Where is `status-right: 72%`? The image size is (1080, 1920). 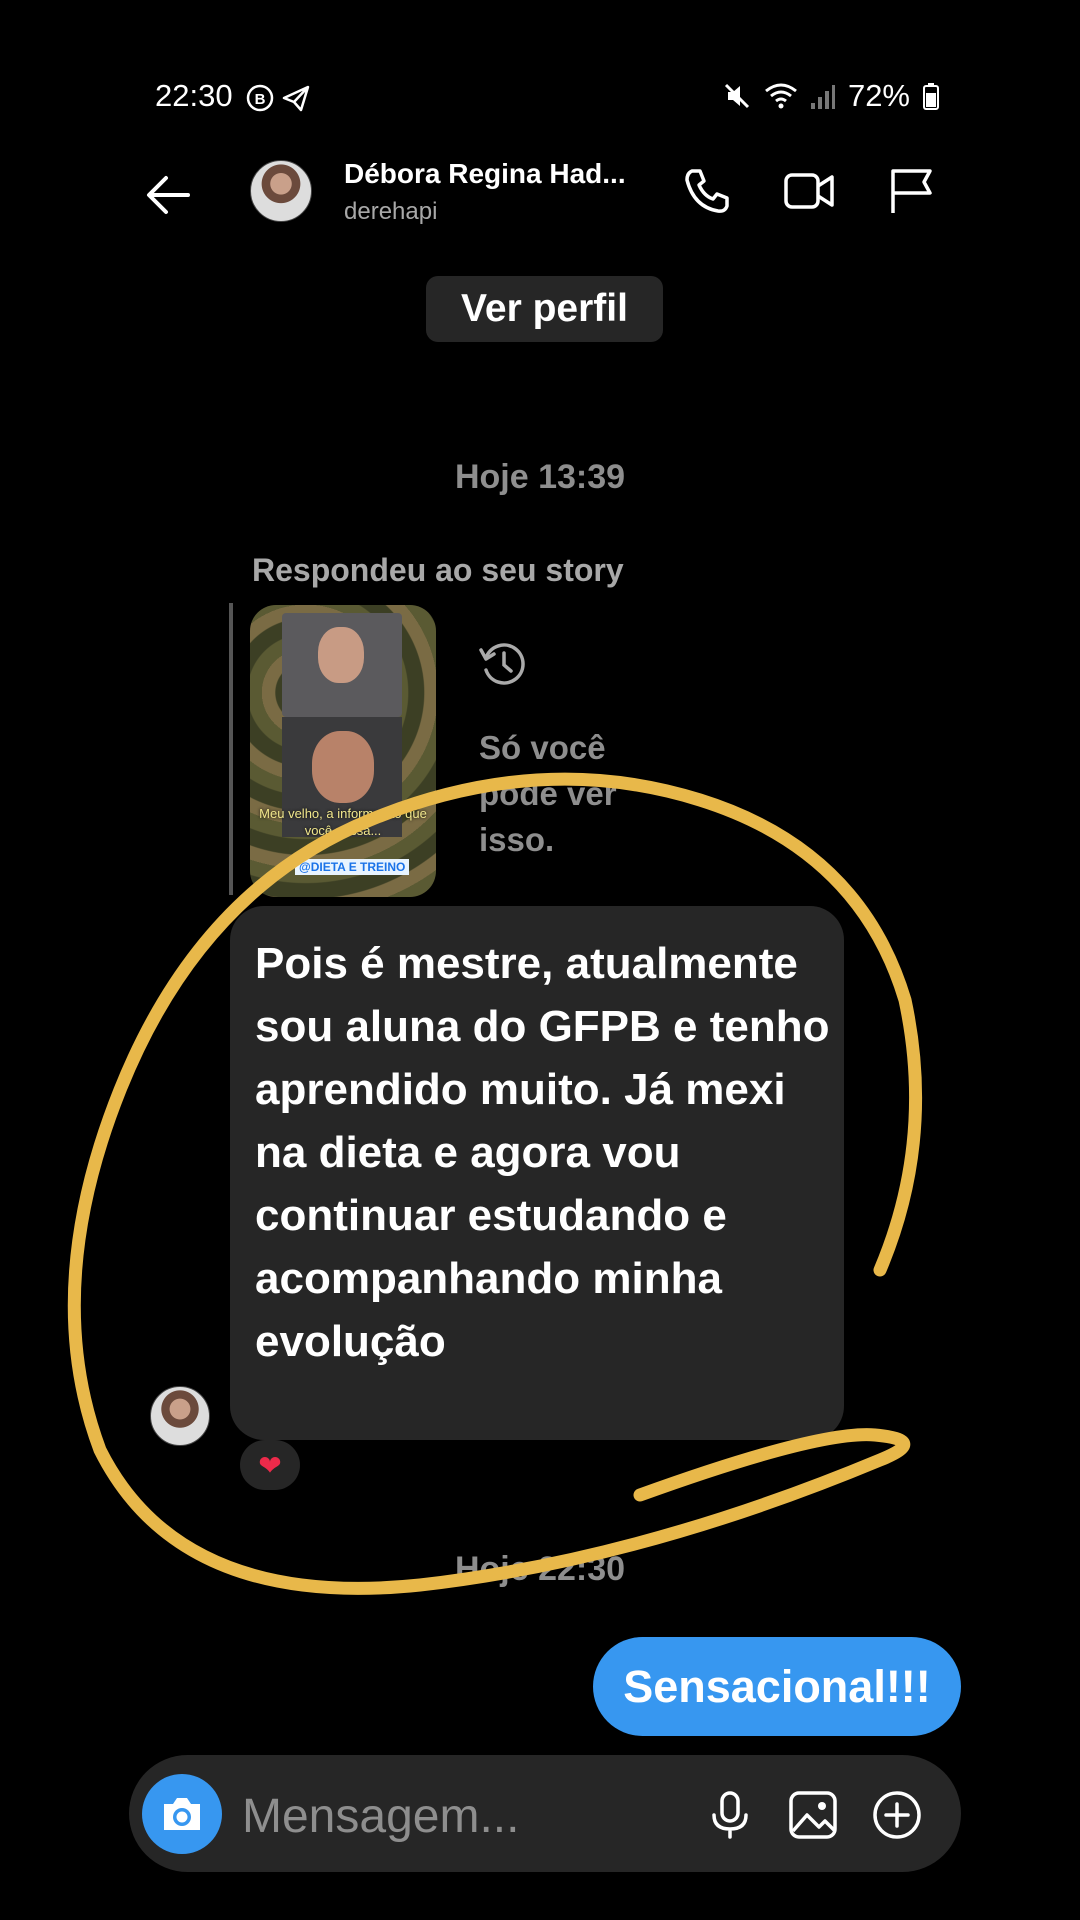 status-right: 72% is located at coordinates (831, 96).